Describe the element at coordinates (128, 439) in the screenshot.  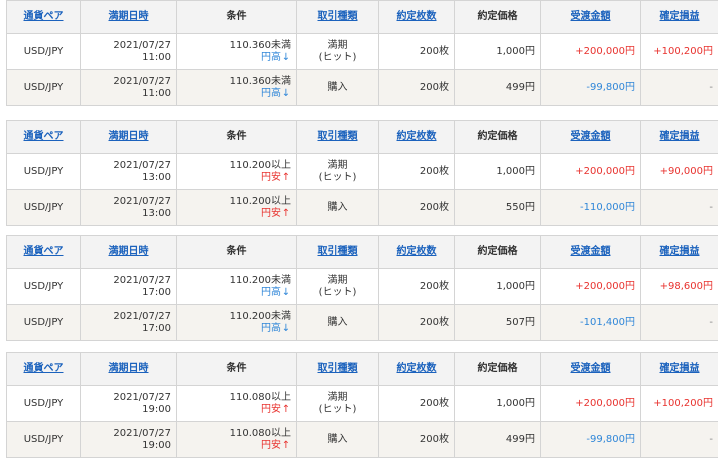
I see `expiry-datetime: 2021/07/27 19:00` at that location.